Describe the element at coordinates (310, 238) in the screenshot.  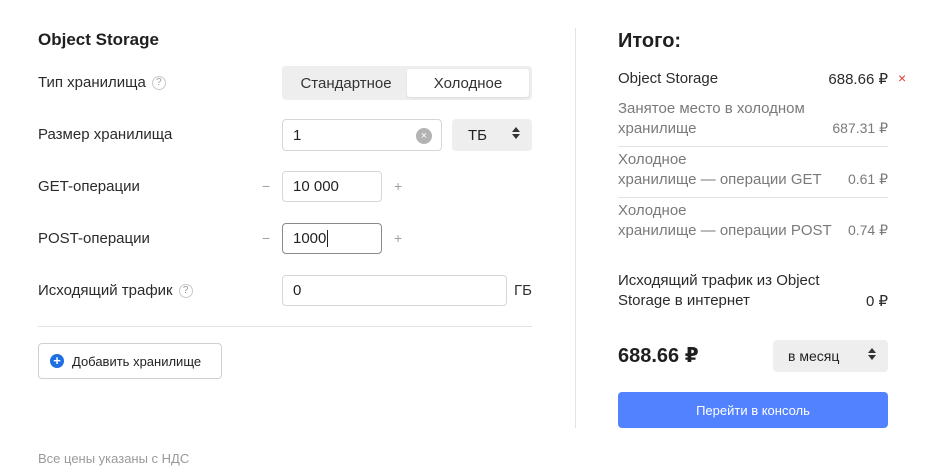
I see `post-ops-value: 1000` at that location.